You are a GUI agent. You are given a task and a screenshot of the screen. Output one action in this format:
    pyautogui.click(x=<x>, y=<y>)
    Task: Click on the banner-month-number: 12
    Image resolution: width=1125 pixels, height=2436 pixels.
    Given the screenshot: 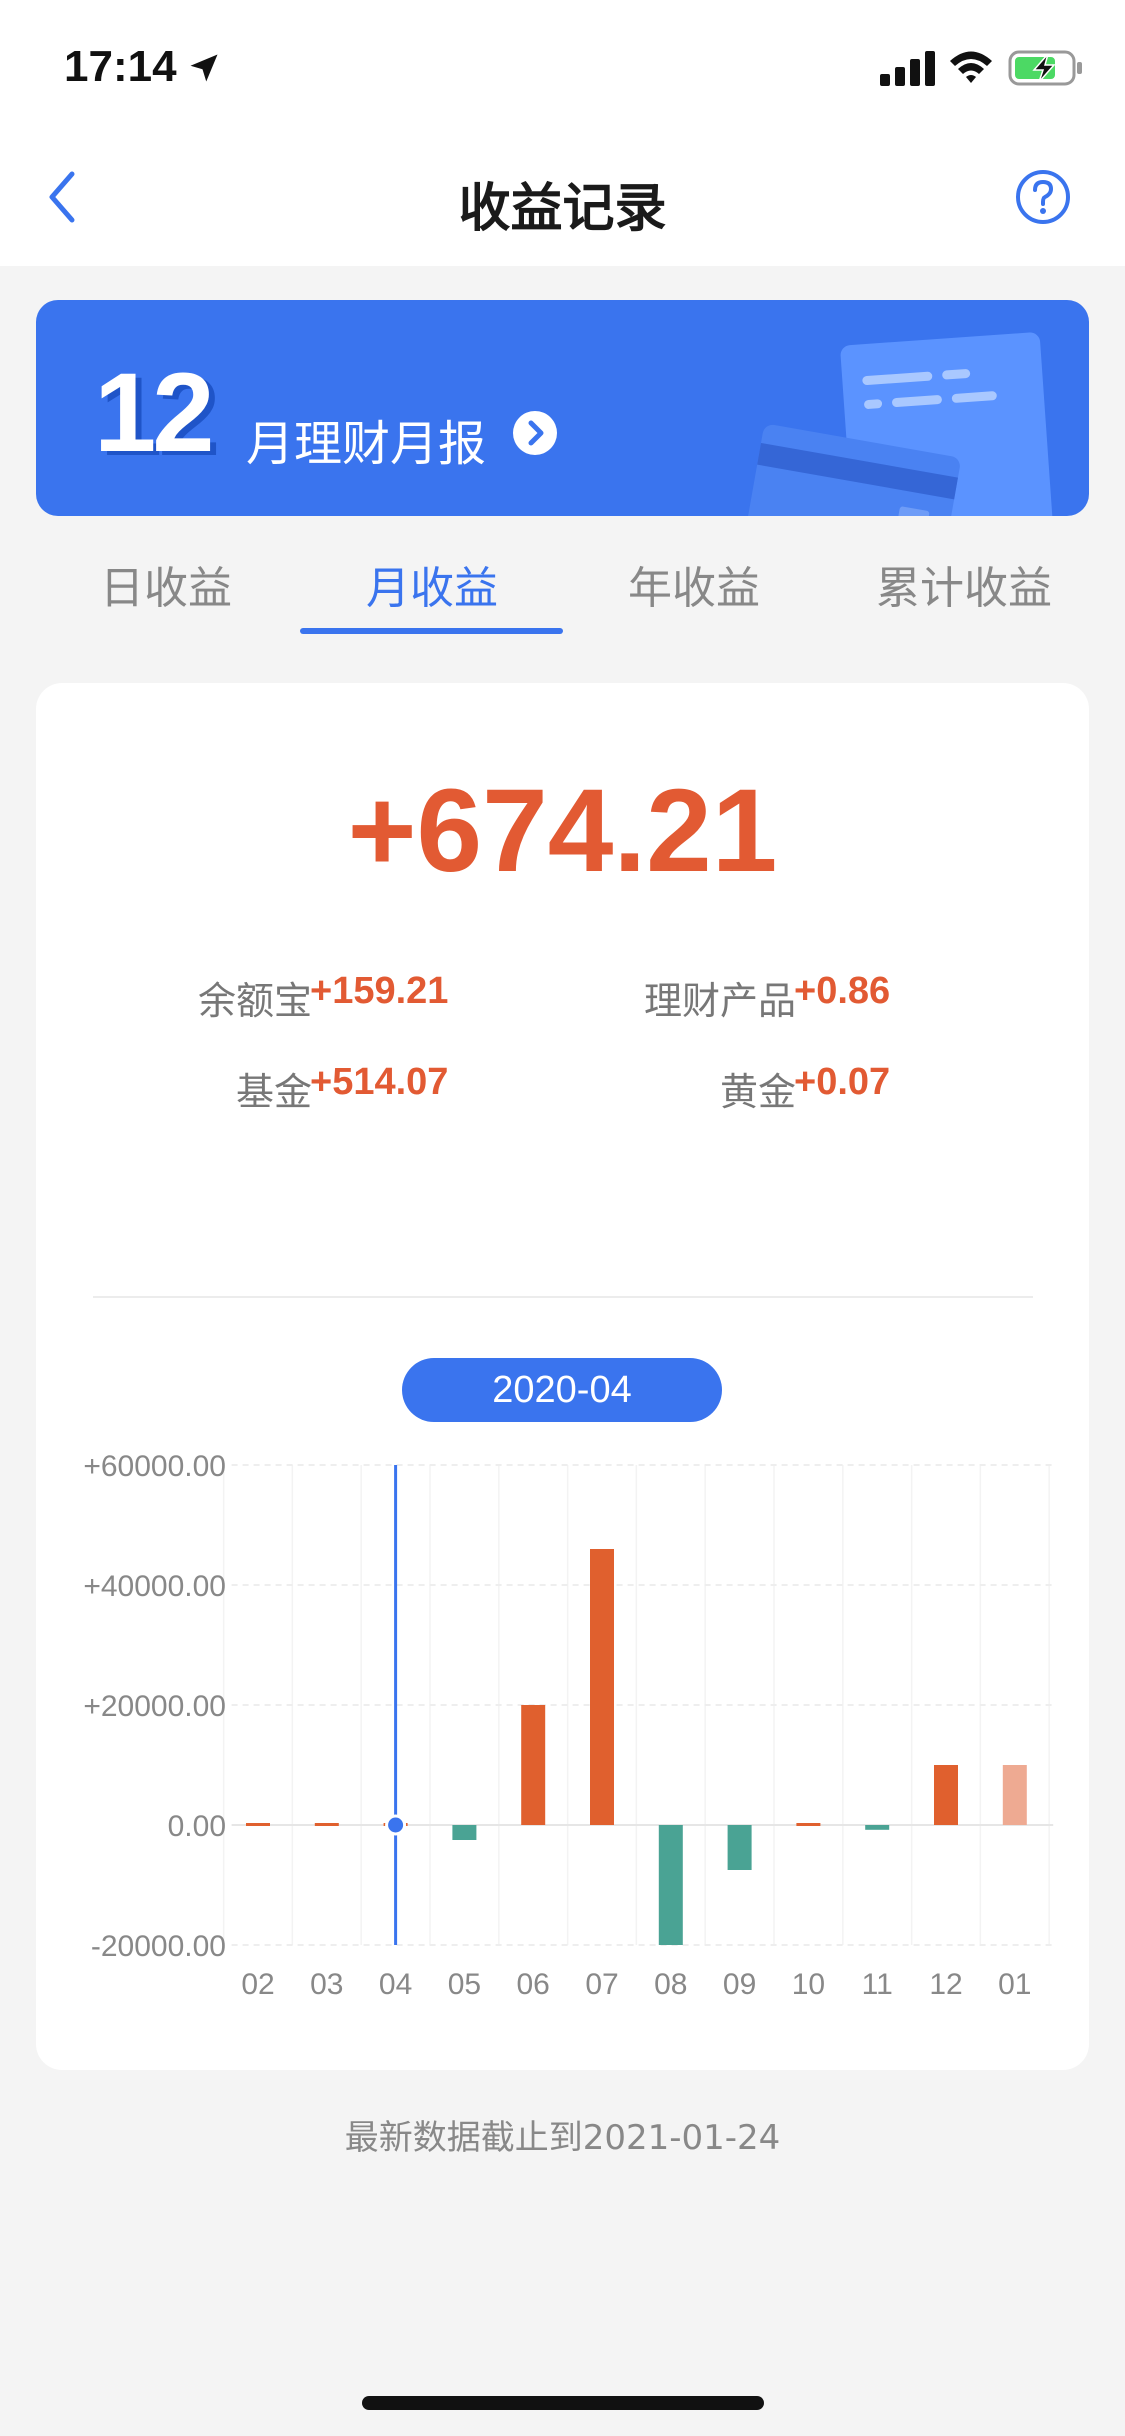 What is the action you would take?
    pyautogui.click(x=154, y=412)
    